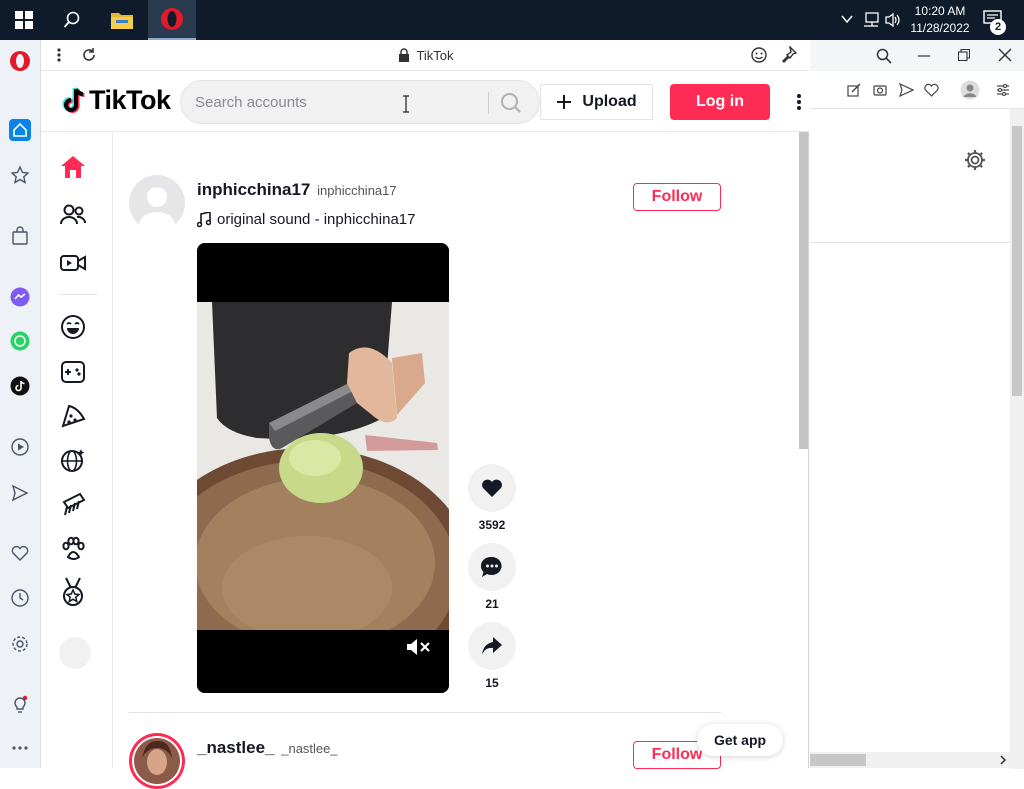  Describe the element at coordinates (720, 102) in the screenshot. I see `login-button: Log in` at that location.